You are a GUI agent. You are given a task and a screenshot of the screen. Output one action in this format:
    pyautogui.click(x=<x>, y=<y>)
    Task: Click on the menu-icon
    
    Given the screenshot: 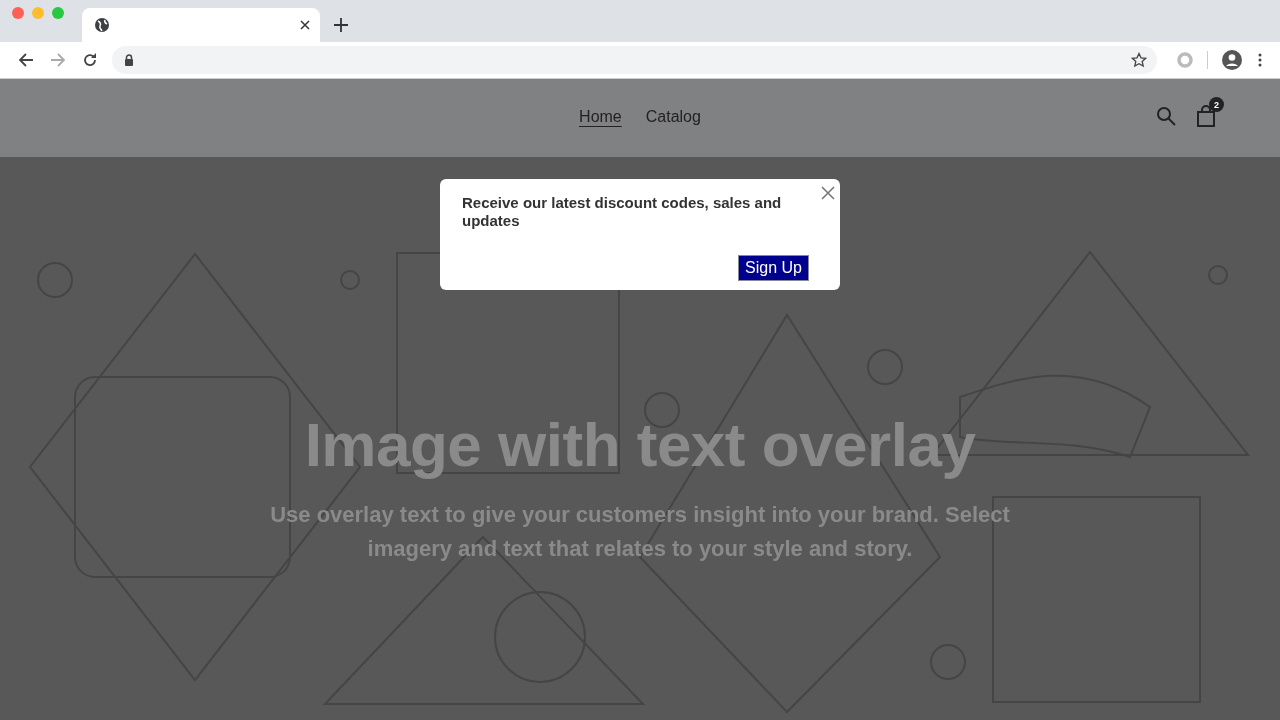 What is the action you would take?
    pyautogui.click(x=1260, y=60)
    